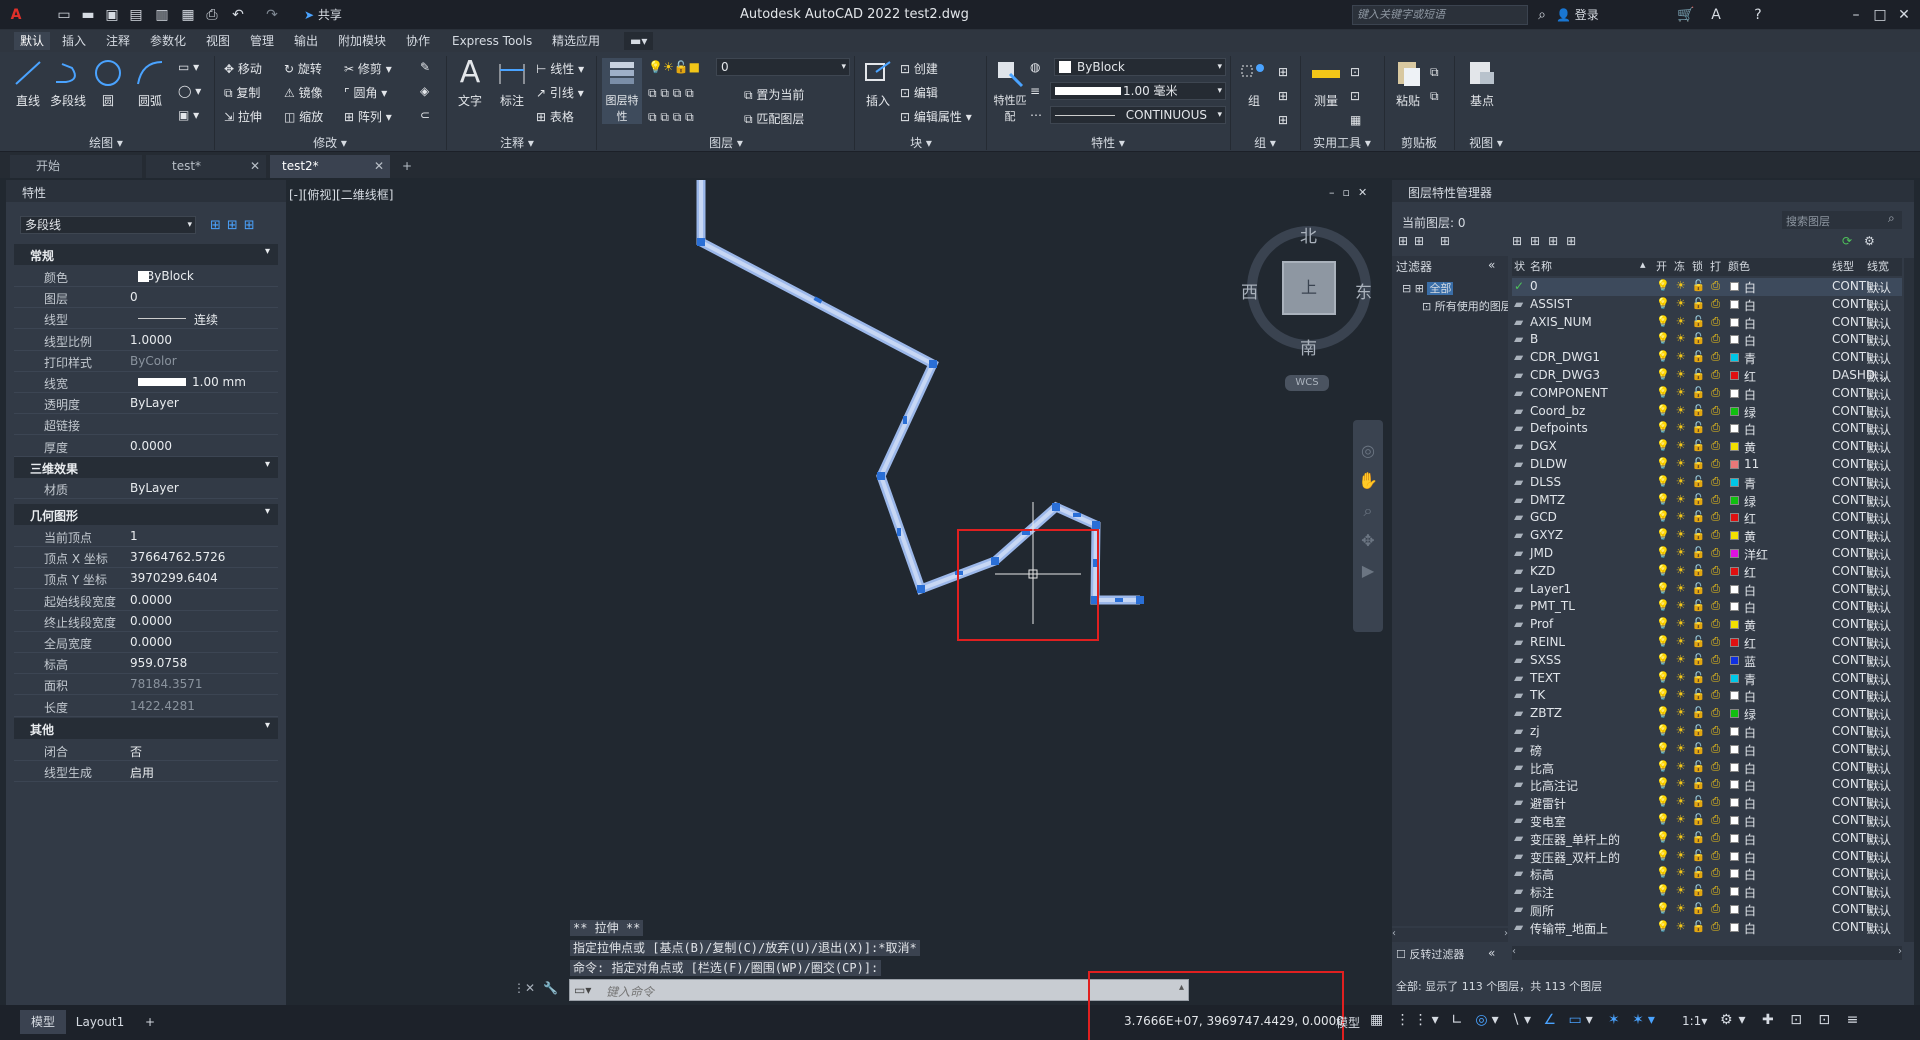  What do you see at coordinates (622, 91) in the screenshot?
I see `layer-properties-button: 图层特性` at bounding box center [622, 91].